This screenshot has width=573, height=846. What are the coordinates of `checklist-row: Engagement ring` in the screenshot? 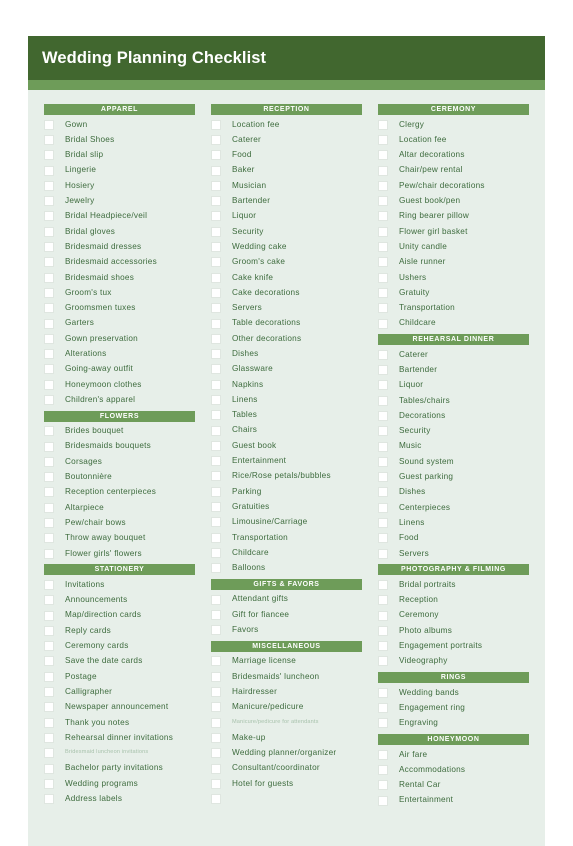 It's located at (453, 707).